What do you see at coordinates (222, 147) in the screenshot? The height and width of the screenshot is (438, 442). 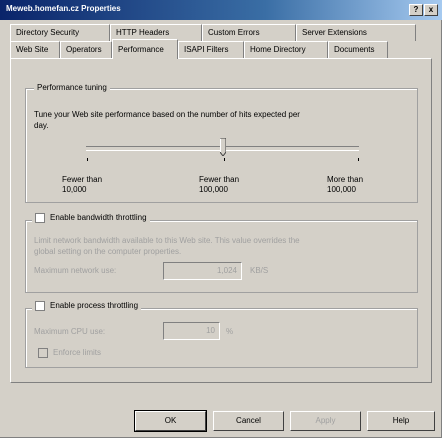 I see `performance-slider-thumb` at bounding box center [222, 147].